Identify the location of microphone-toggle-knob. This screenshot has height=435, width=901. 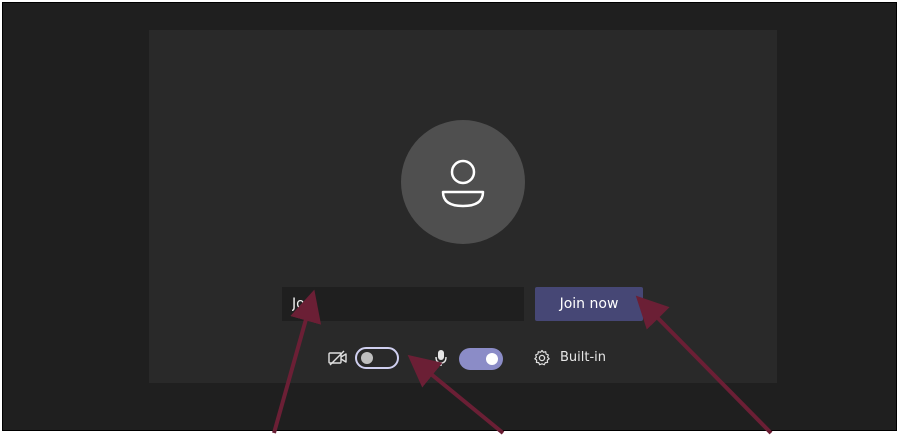
(492, 359).